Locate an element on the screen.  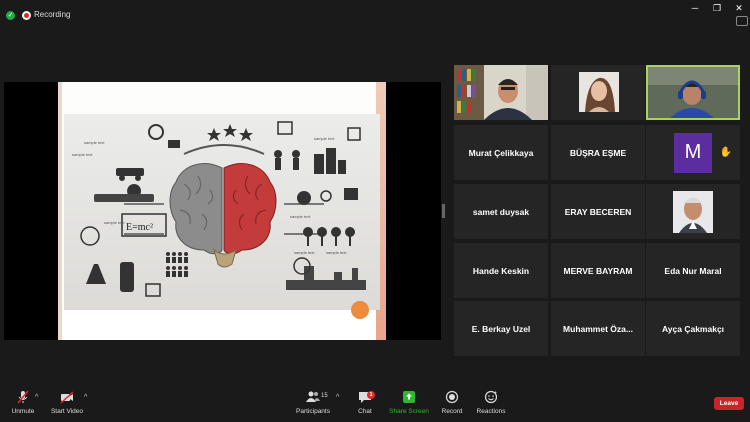
video-tile-3-active-speaker is located at coordinates (693, 92).